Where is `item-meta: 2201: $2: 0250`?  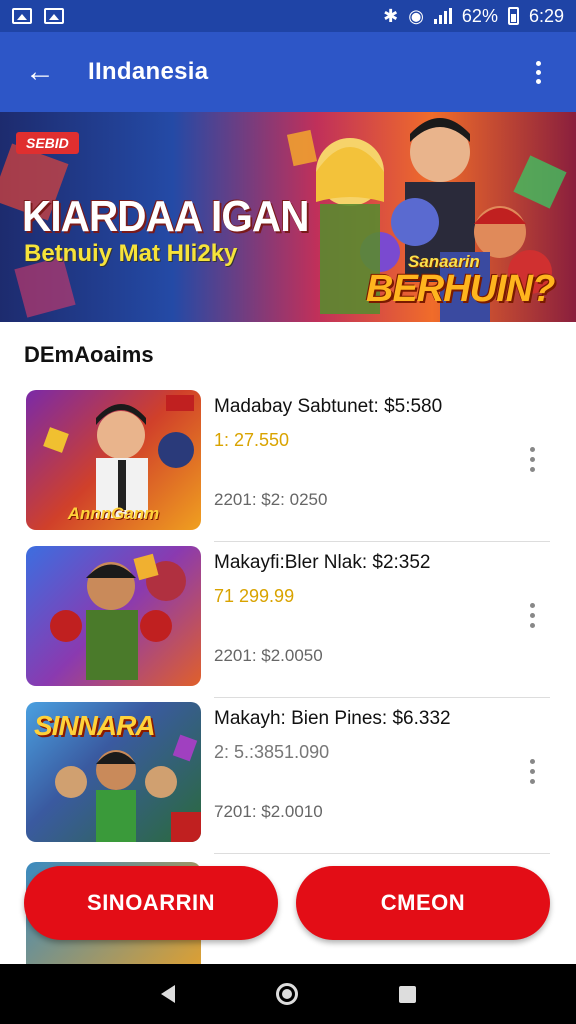 item-meta: 2201: $2: 0250 is located at coordinates (271, 499).